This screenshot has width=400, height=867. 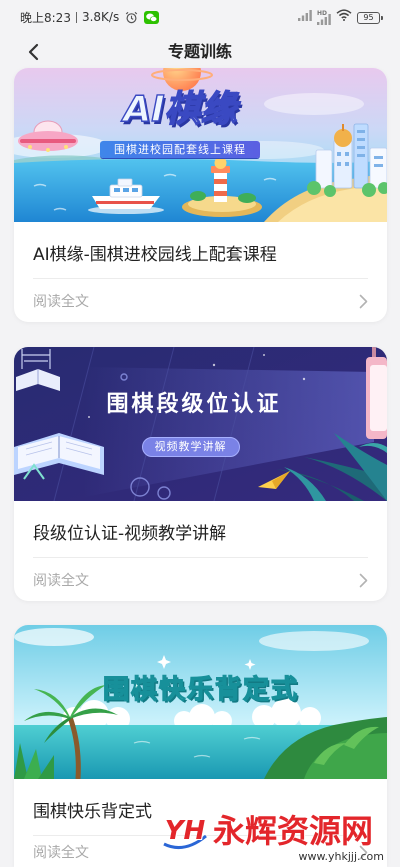 What do you see at coordinates (180, 109) in the screenshot?
I see `banner-title: AI棋缘` at bounding box center [180, 109].